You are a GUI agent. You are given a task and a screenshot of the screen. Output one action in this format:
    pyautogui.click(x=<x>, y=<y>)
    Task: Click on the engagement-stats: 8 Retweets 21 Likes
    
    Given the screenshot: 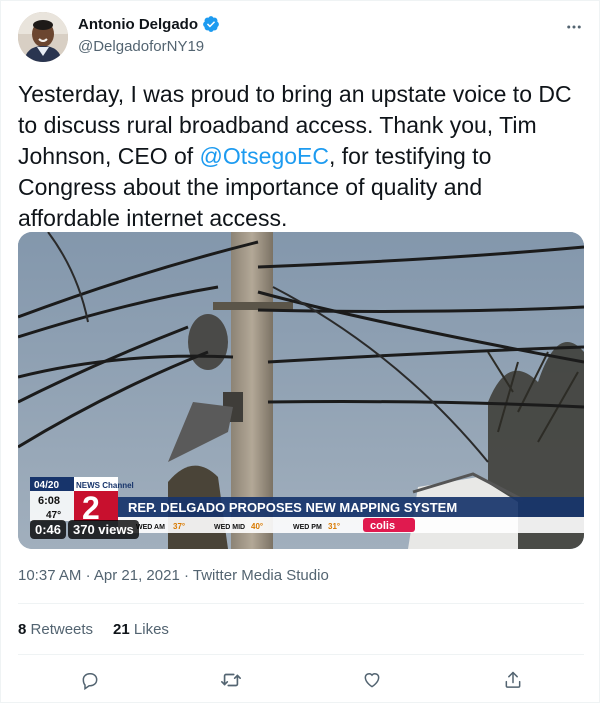 What is the action you would take?
    pyautogui.click(x=93, y=629)
    